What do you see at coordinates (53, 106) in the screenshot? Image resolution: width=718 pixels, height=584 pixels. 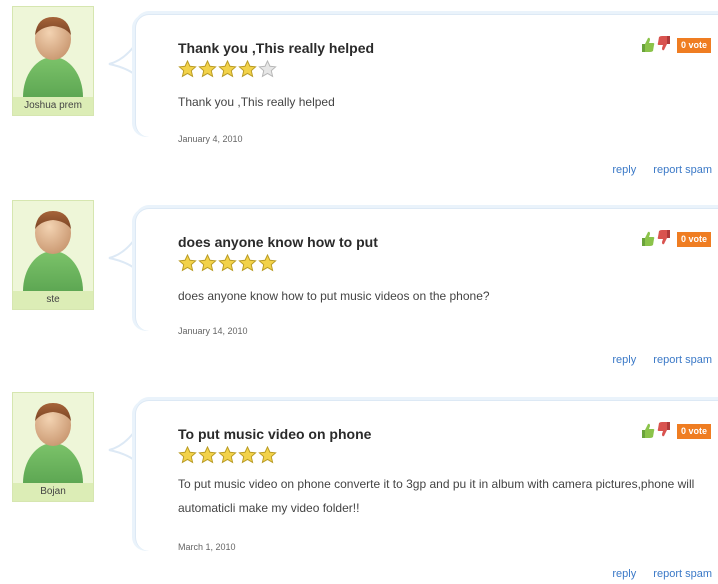 I see `username: Joshua prem` at bounding box center [53, 106].